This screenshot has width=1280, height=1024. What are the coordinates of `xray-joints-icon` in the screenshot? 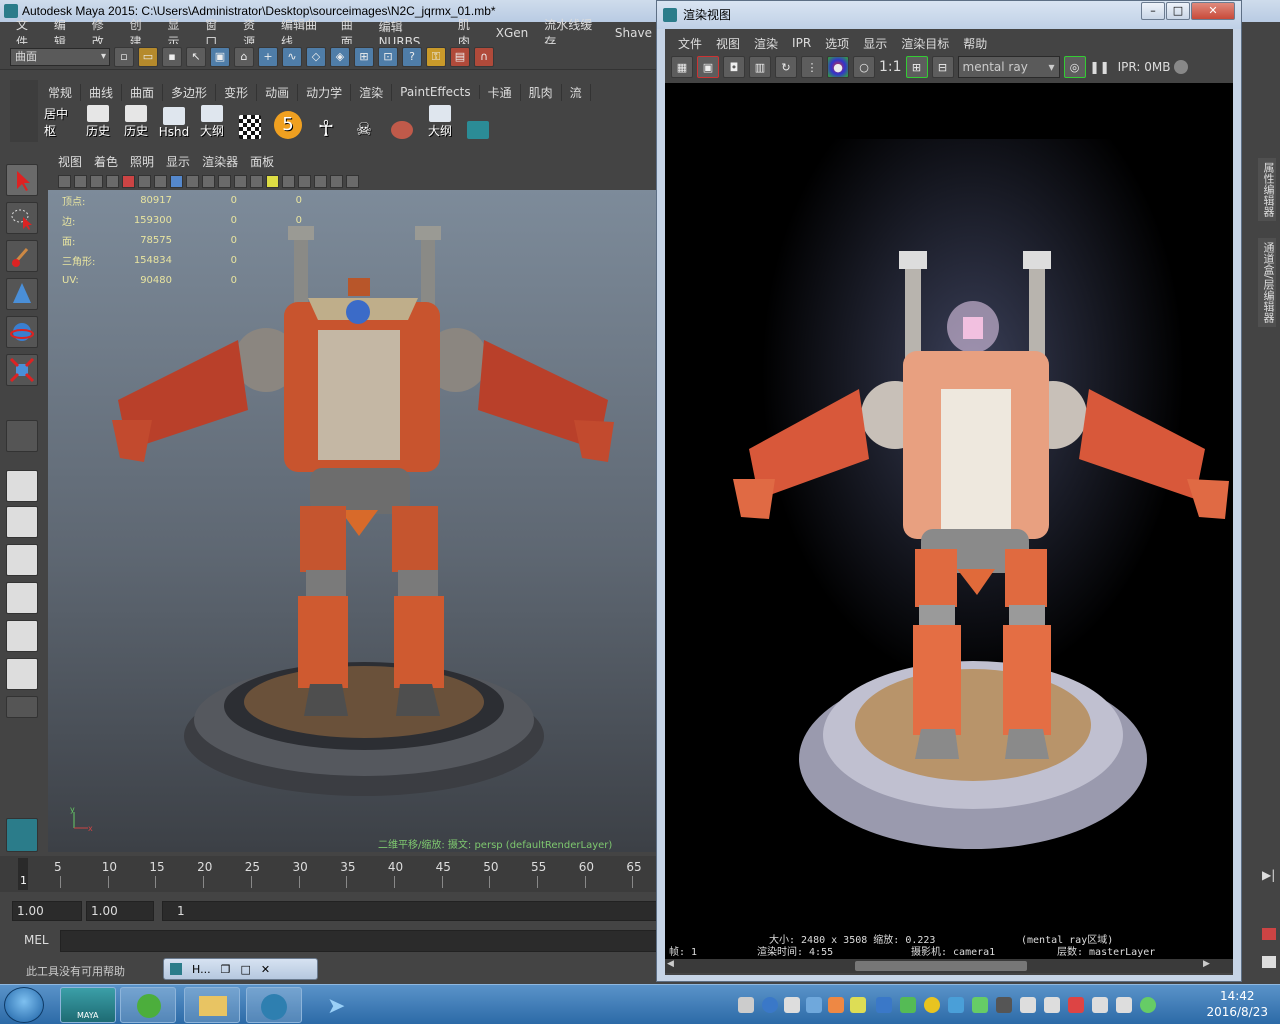 It's located at (352, 181).